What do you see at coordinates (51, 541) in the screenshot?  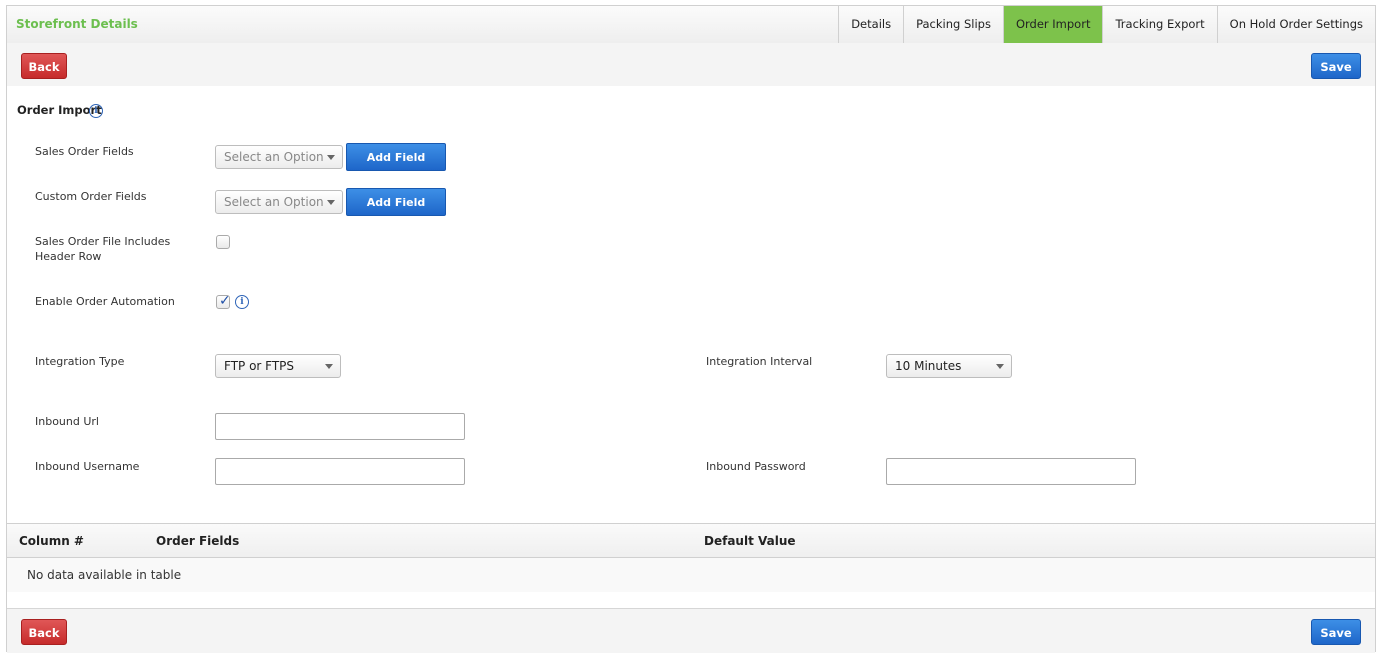 I see `column-number-header: Column #` at bounding box center [51, 541].